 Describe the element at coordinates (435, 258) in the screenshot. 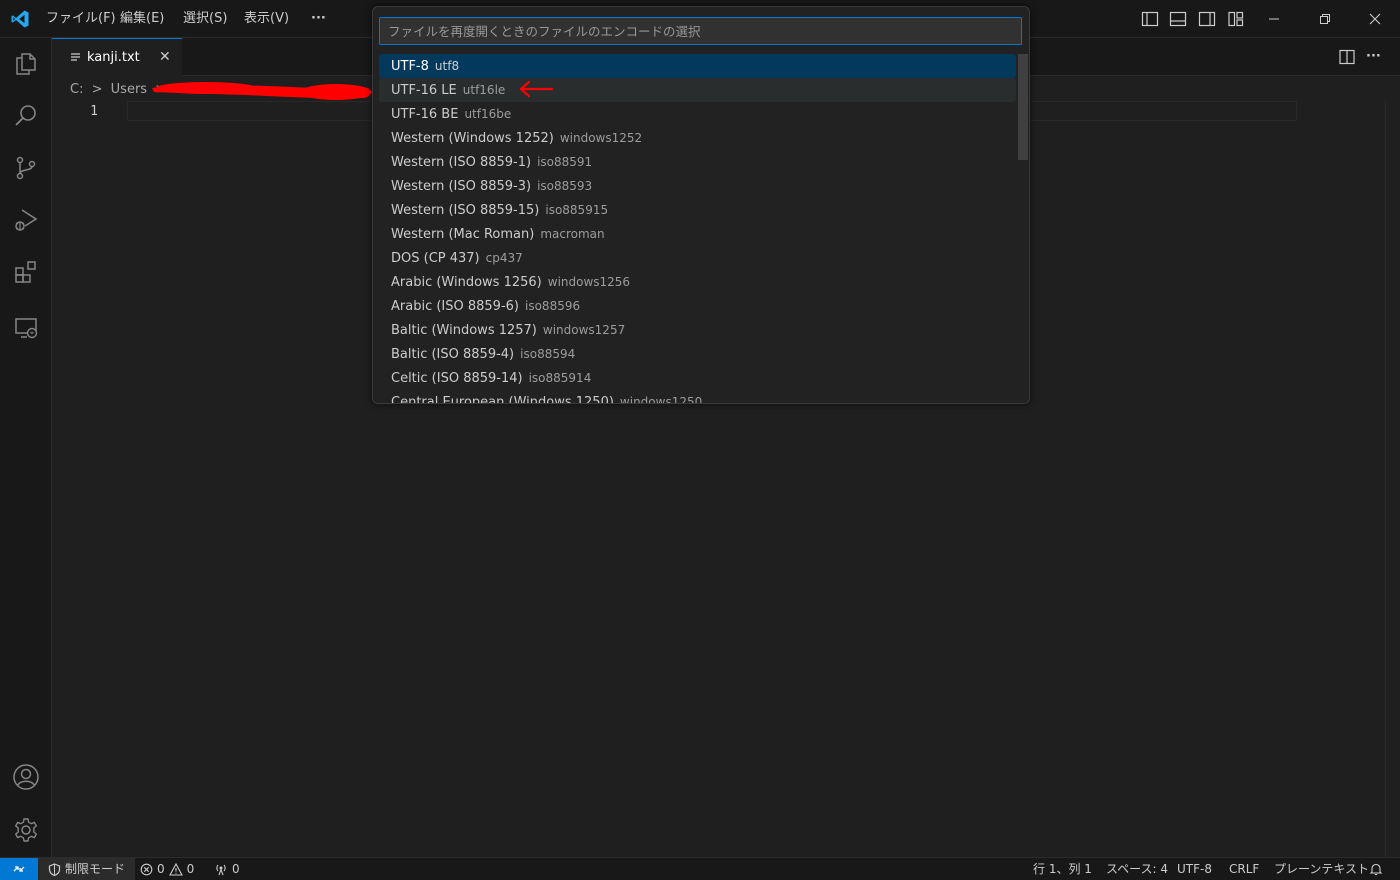

I see `encoding-option-label: DOS (CP 437)` at that location.